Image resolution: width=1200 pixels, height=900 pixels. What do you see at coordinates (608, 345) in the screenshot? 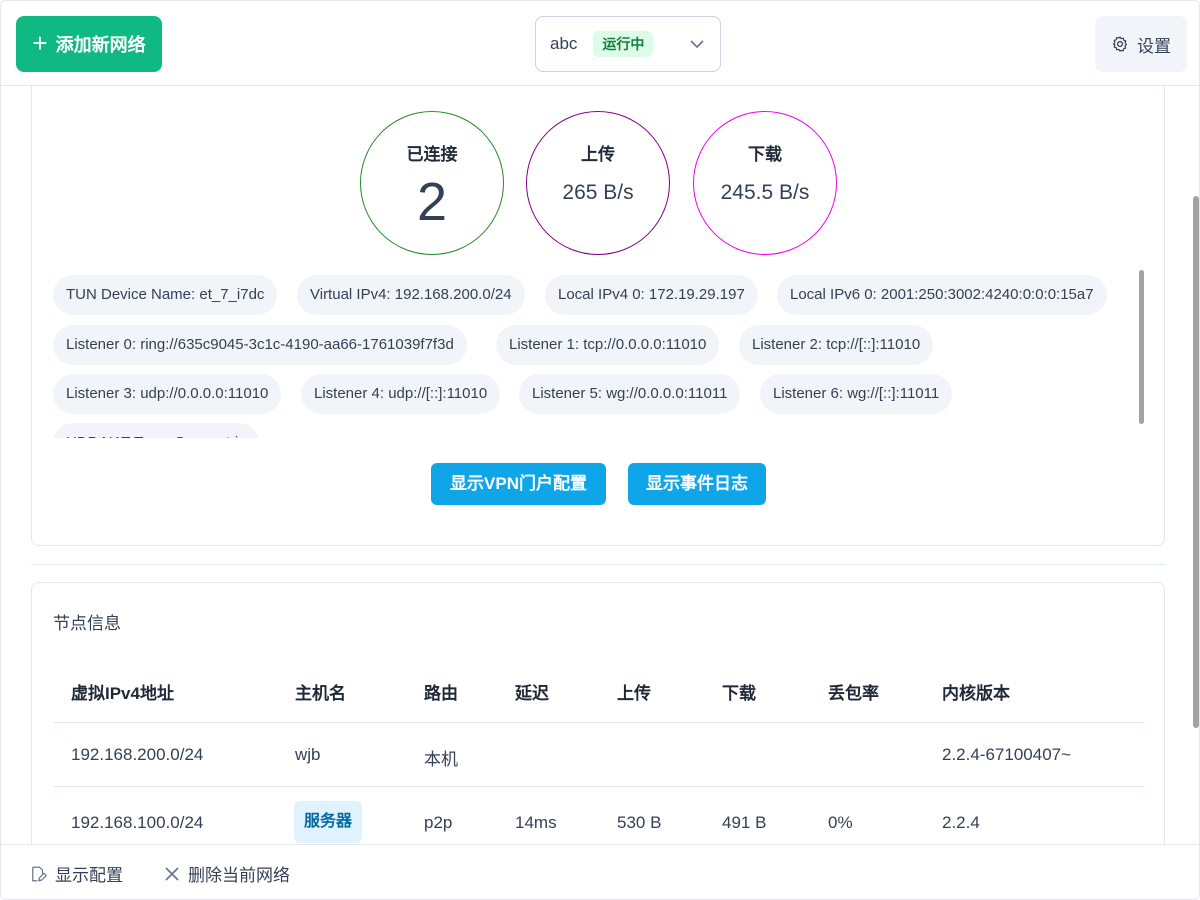
I see `tag-listener-1: Listener 1: tcp://0.0.0.0:11010` at bounding box center [608, 345].